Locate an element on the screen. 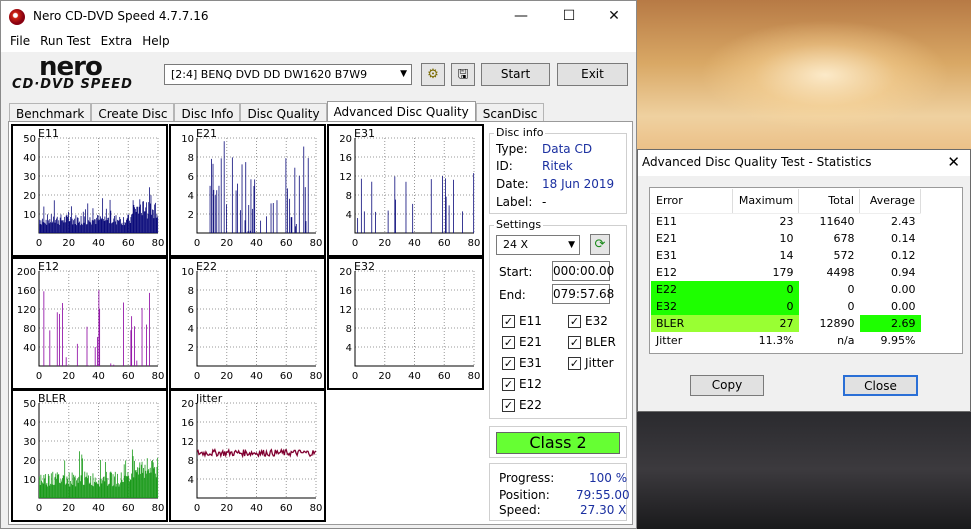 Image resolution: width=971 pixels, height=529 pixels. menu-run-test: Run Test is located at coordinates (65, 42).